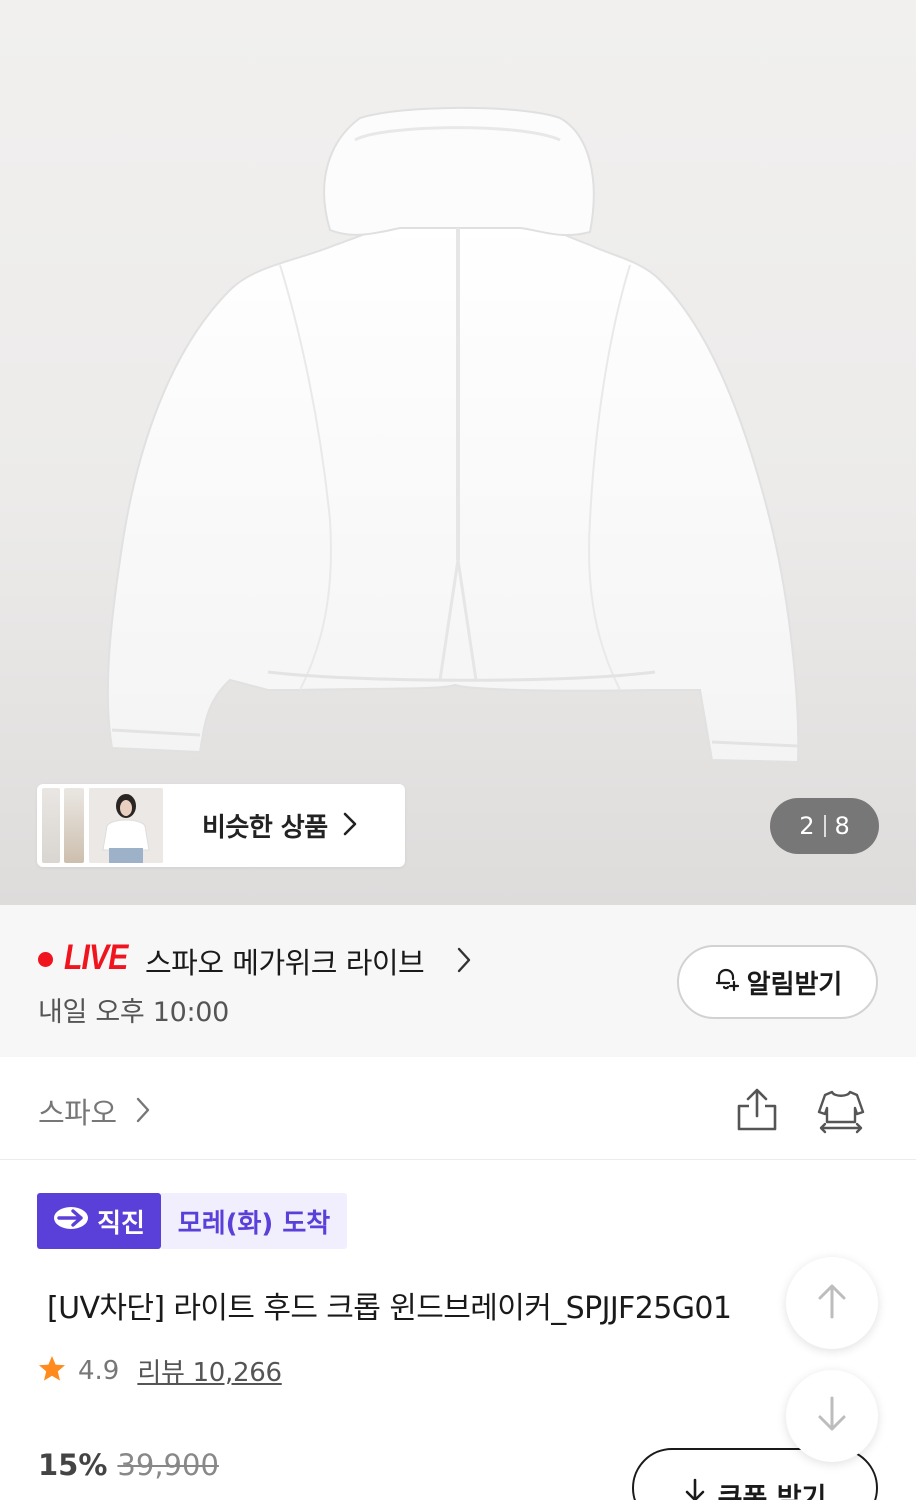 The image size is (916, 1500). I want to click on direct-delivery-badge: 직진, so click(99, 1221).